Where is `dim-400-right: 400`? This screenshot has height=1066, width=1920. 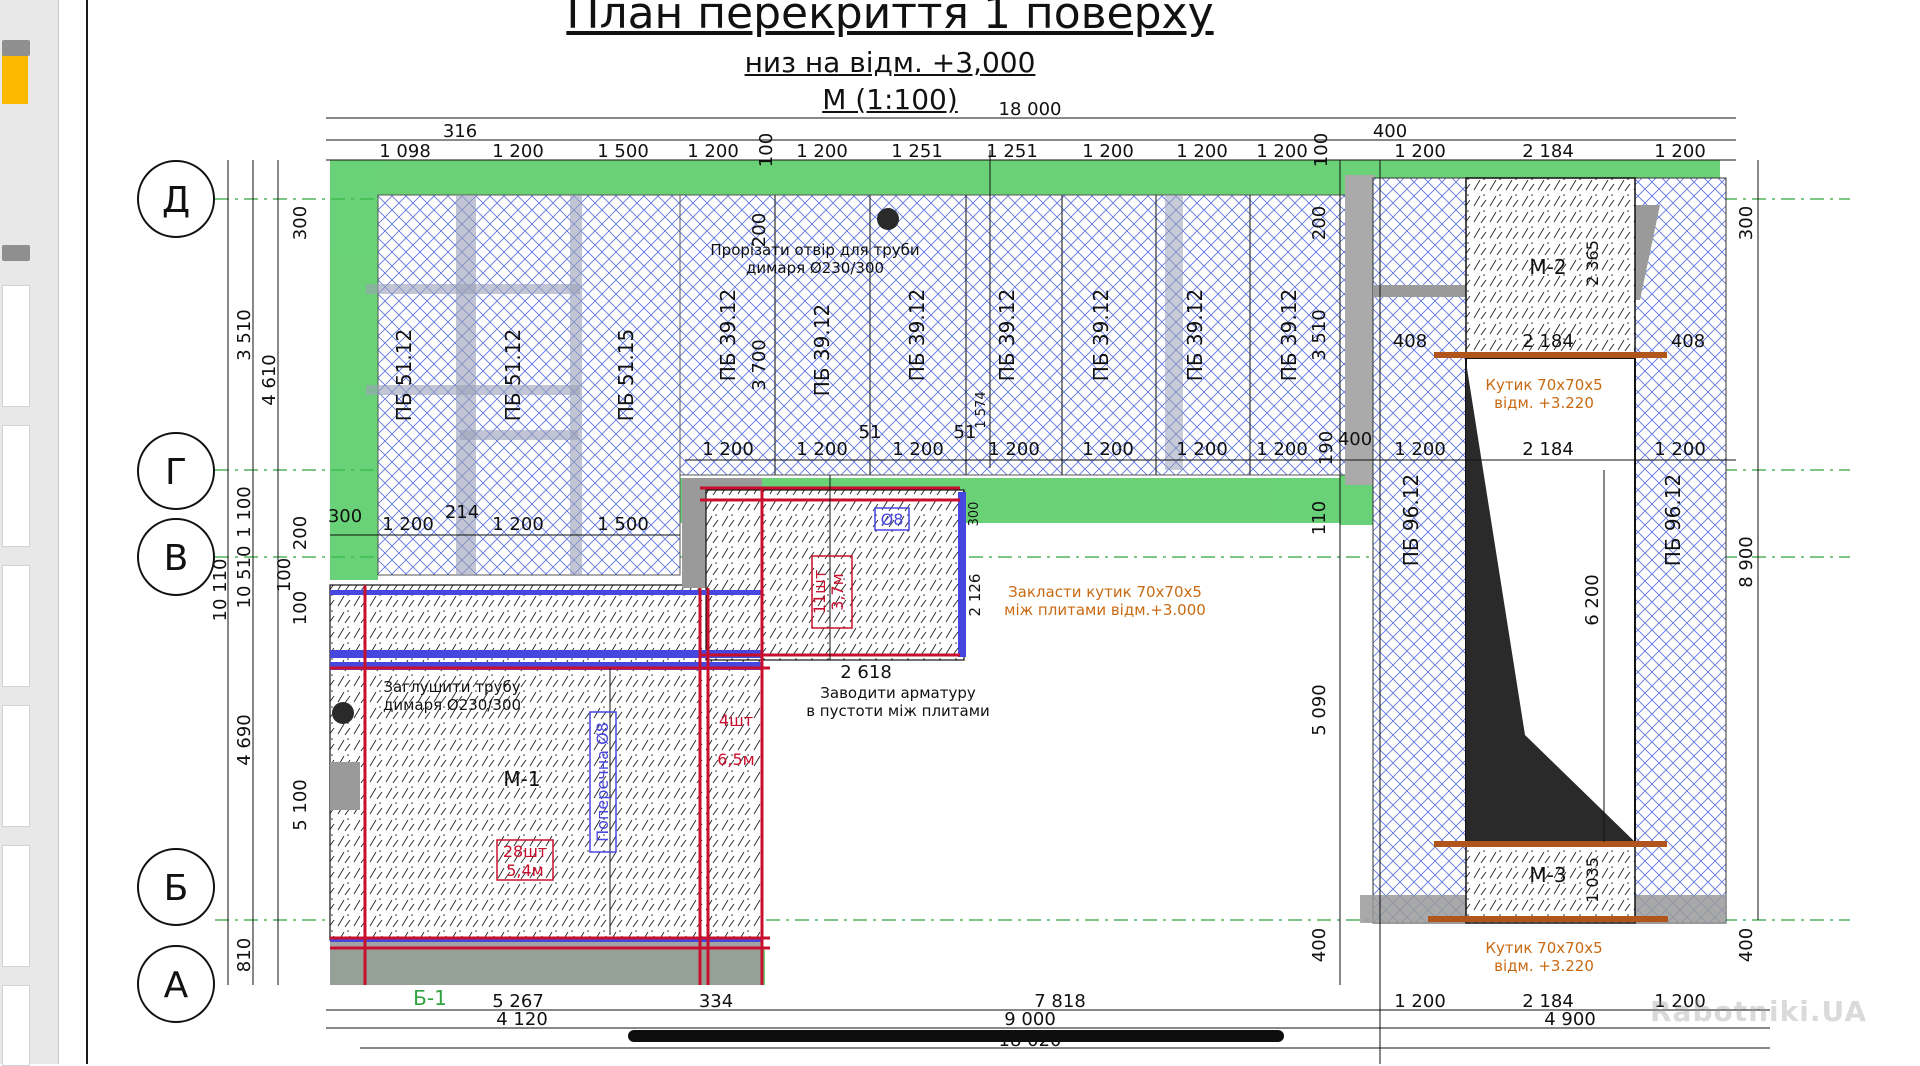
dim-400-right: 400 is located at coordinates (1746, 945).